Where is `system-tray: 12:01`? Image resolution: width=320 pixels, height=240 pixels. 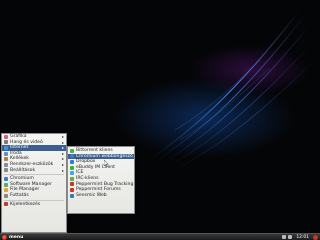 system-tray: 12:01 is located at coordinates (301, 237).